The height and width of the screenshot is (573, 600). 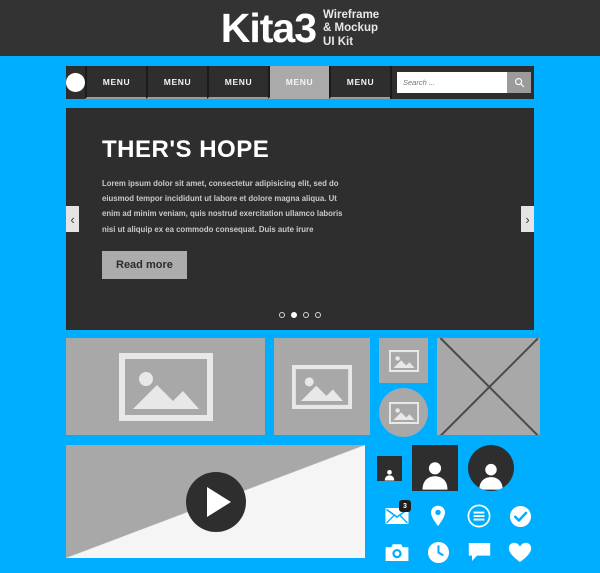 I want to click on heart-icon-cell, so click(x=520, y=552).